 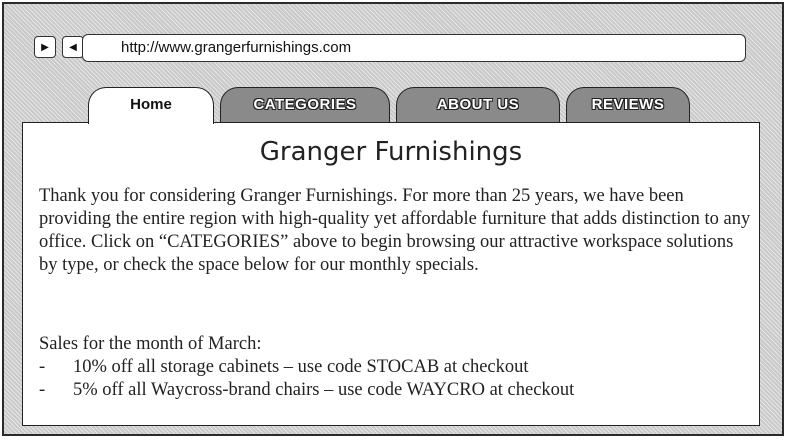 I want to click on tab-label: REVIEWS, so click(x=628, y=104).